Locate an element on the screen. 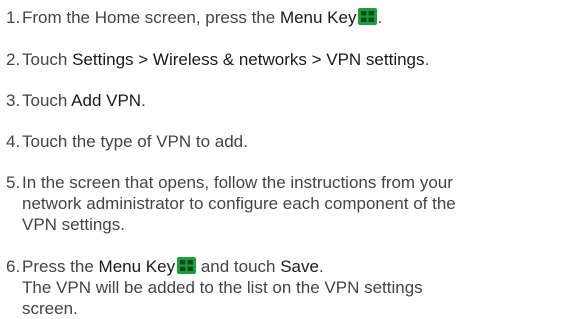 This screenshot has width=571, height=319. step-number: 1. is located at coordinates (13, 17).